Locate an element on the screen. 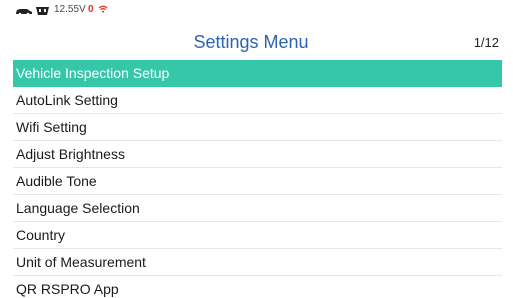 The image size is (513, 298). menu-item-language-selection: Language Selection is located at coordinates (257, 208).